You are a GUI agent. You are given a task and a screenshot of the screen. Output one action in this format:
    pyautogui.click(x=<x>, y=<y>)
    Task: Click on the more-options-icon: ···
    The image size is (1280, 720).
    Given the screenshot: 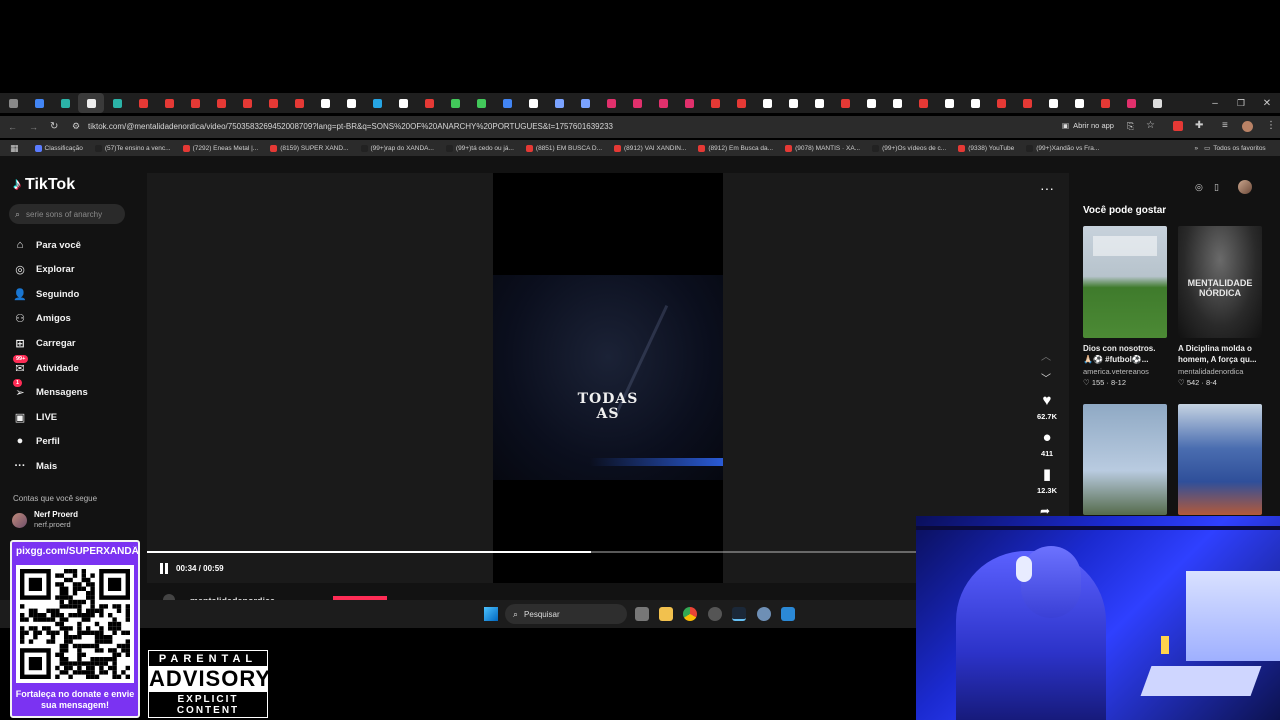 What is the action you would take?
    pyautogui.click(x=1047, y=188)
    